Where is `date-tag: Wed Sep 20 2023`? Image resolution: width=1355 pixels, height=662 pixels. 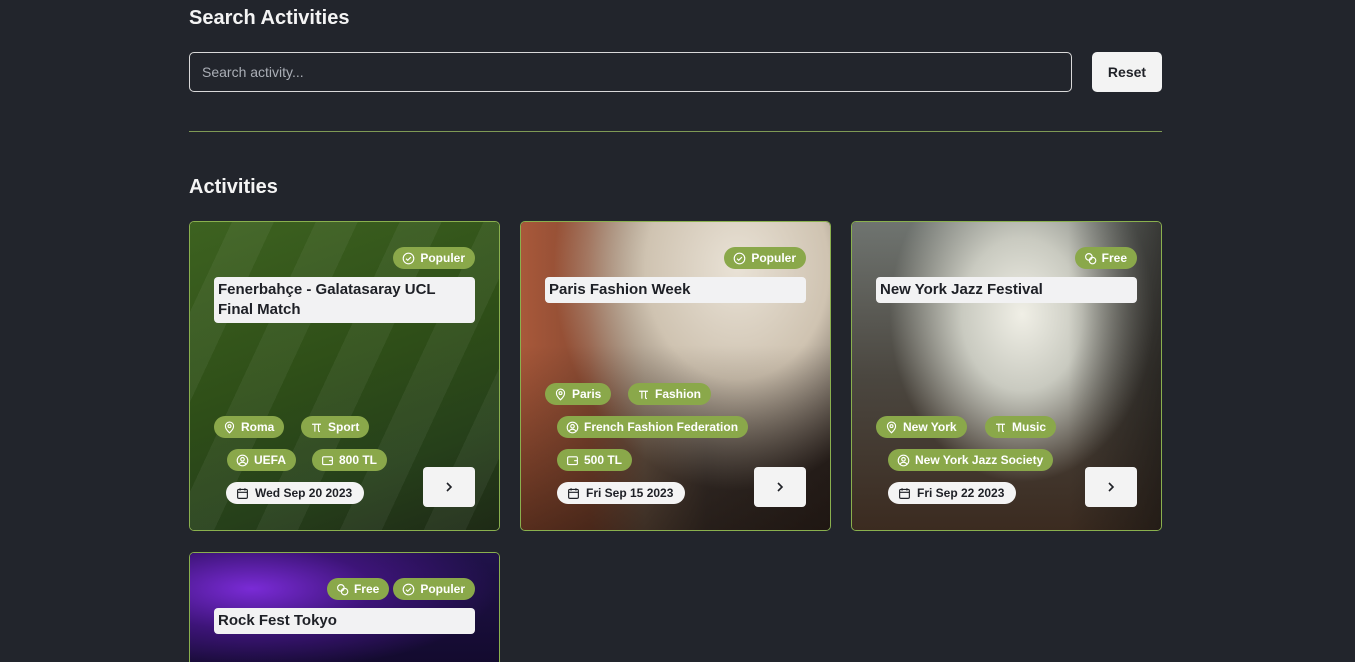 date-tag: Wed Sep 20 2023 is located at coordinates (295, 493).